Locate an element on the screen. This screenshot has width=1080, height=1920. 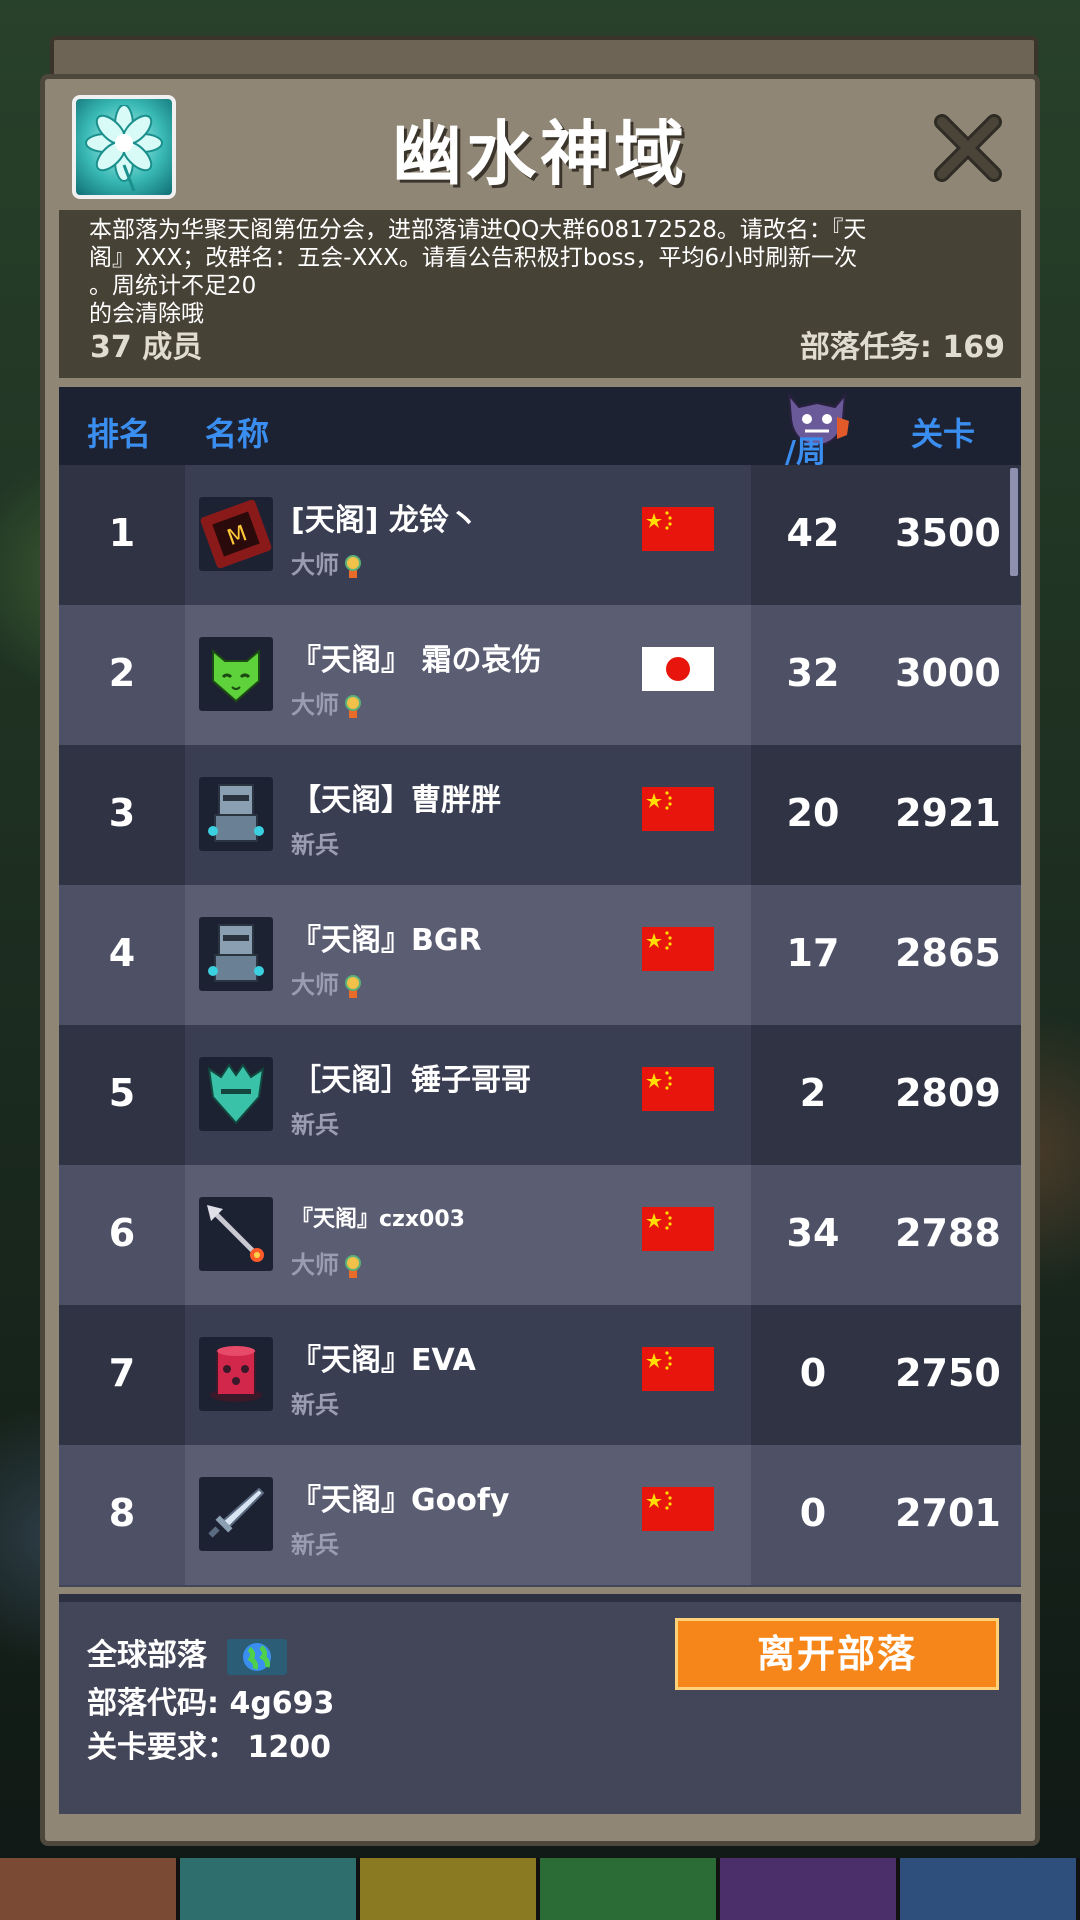
player-name: 『天阁』 霜の哀伤 is located at coordinates (416, 660).